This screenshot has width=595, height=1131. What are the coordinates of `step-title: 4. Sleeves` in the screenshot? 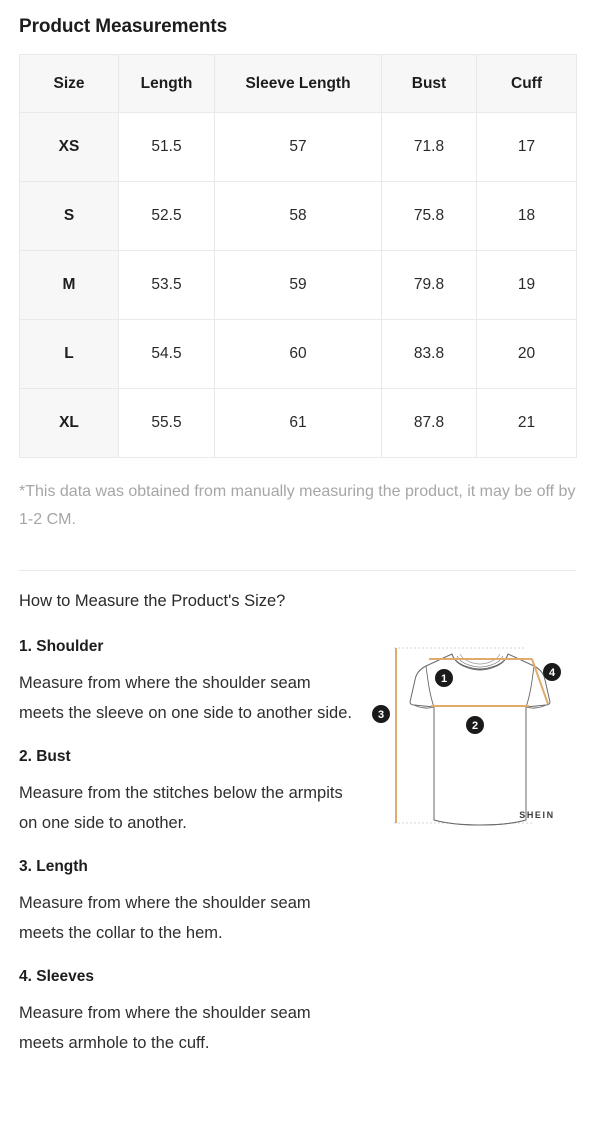 It's located at (56, 976).